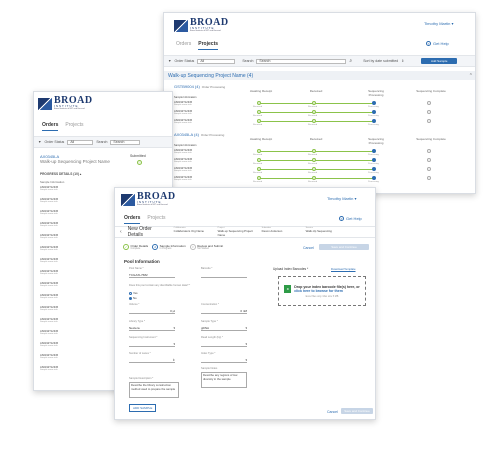 The width and height of the screenshot is (487, 462). I want to click on library-type-select: Nextera ▾, so click(152, 328).